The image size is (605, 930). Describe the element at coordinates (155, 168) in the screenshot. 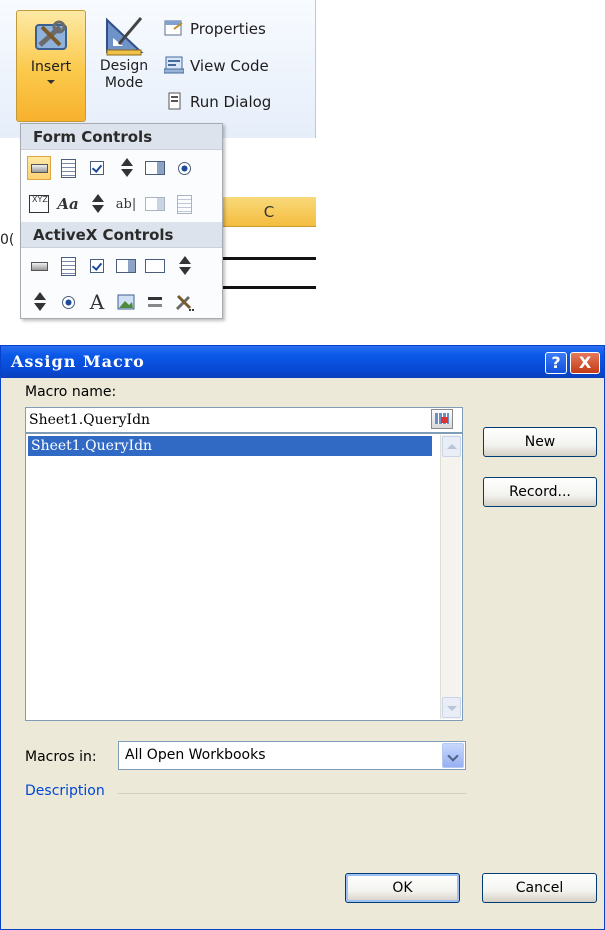

I see `form-list-box-control` at that location.